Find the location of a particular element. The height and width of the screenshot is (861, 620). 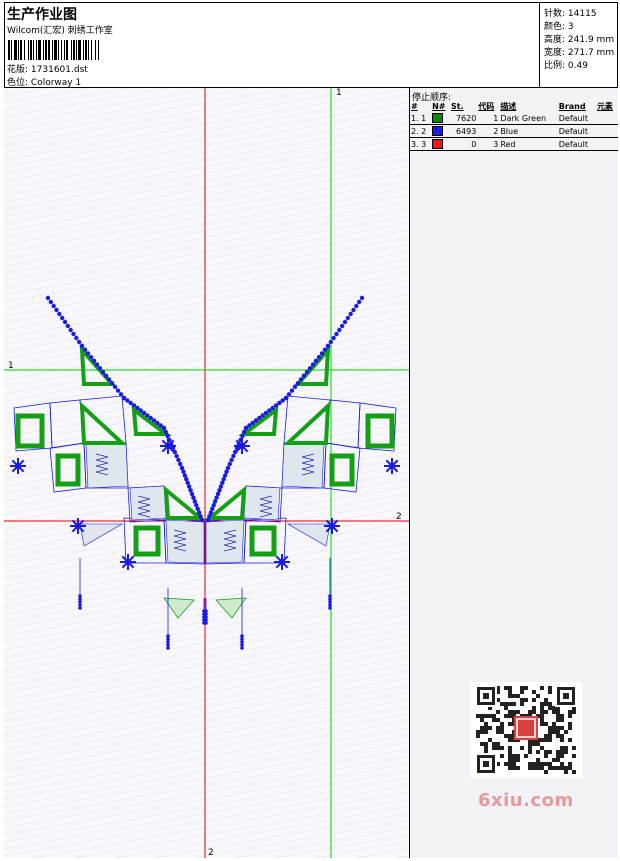

col-header: 元素 is located at coordinates (604, 106).